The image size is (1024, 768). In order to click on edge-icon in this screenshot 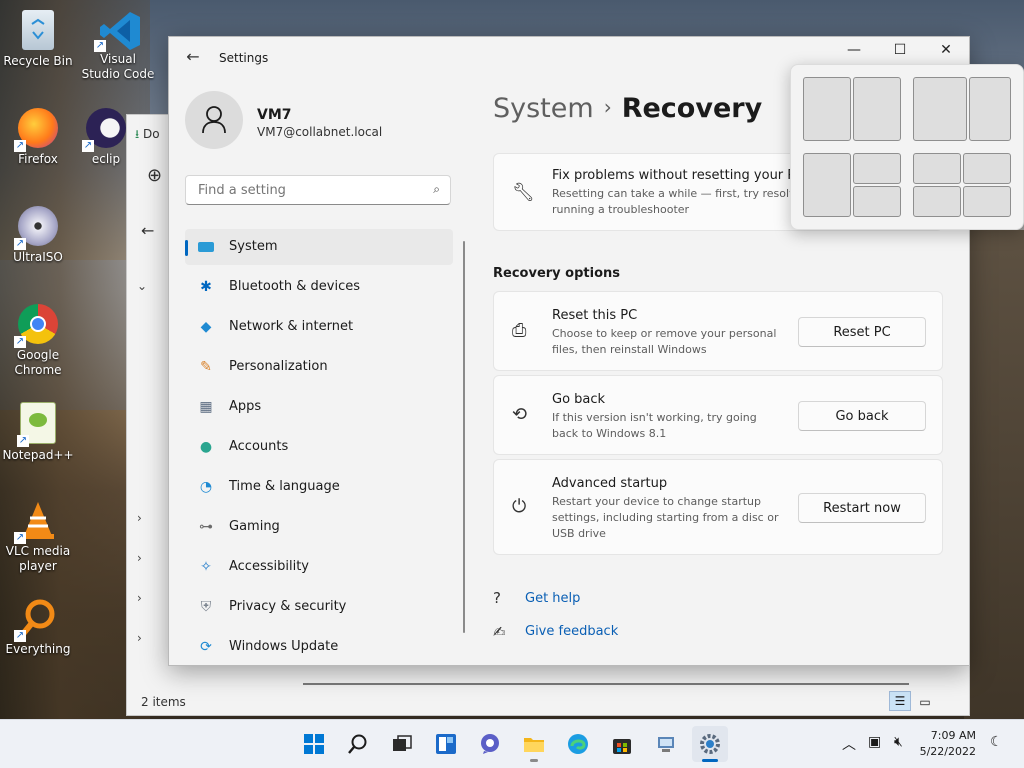, I will do `click(578, 744)`.